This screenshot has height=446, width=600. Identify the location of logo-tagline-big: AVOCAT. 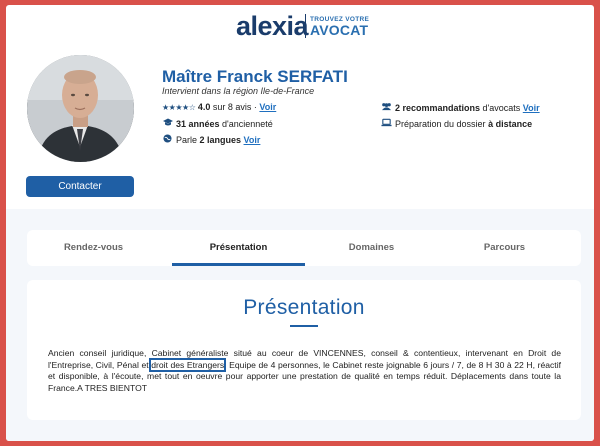
(339, 30).